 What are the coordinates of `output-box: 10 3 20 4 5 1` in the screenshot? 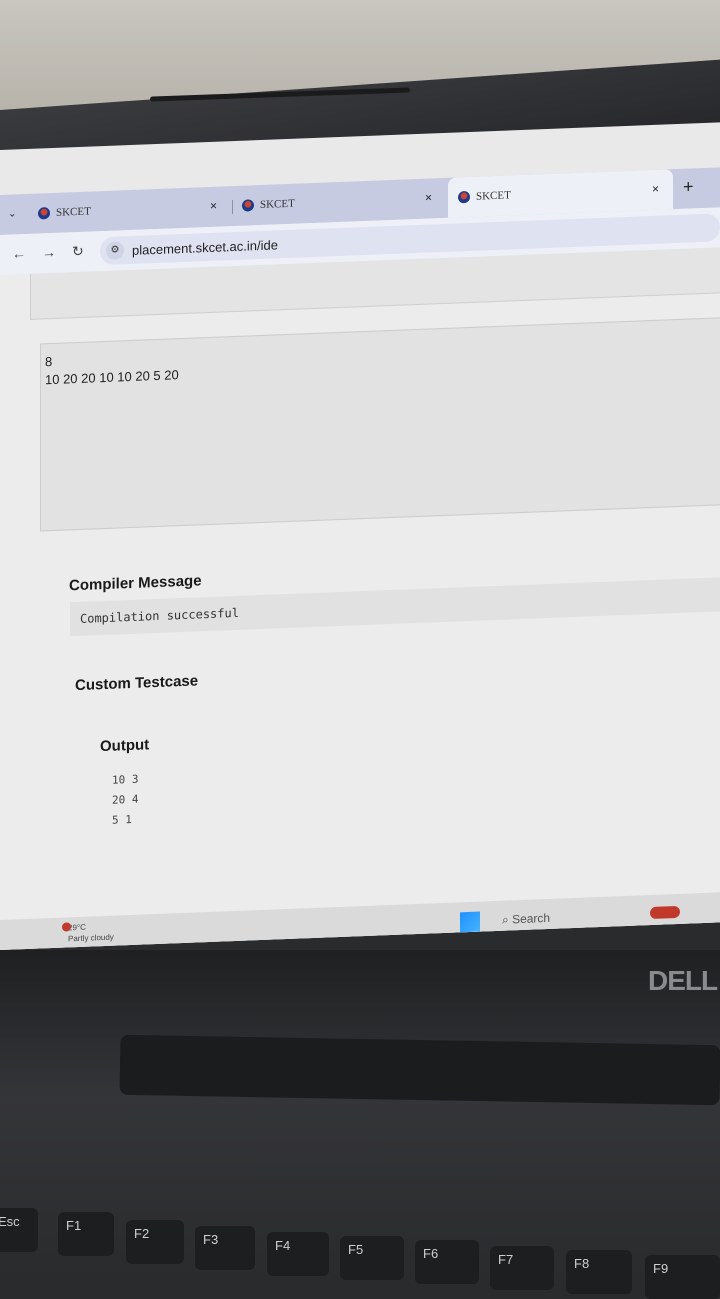 It's located at (125, 800).